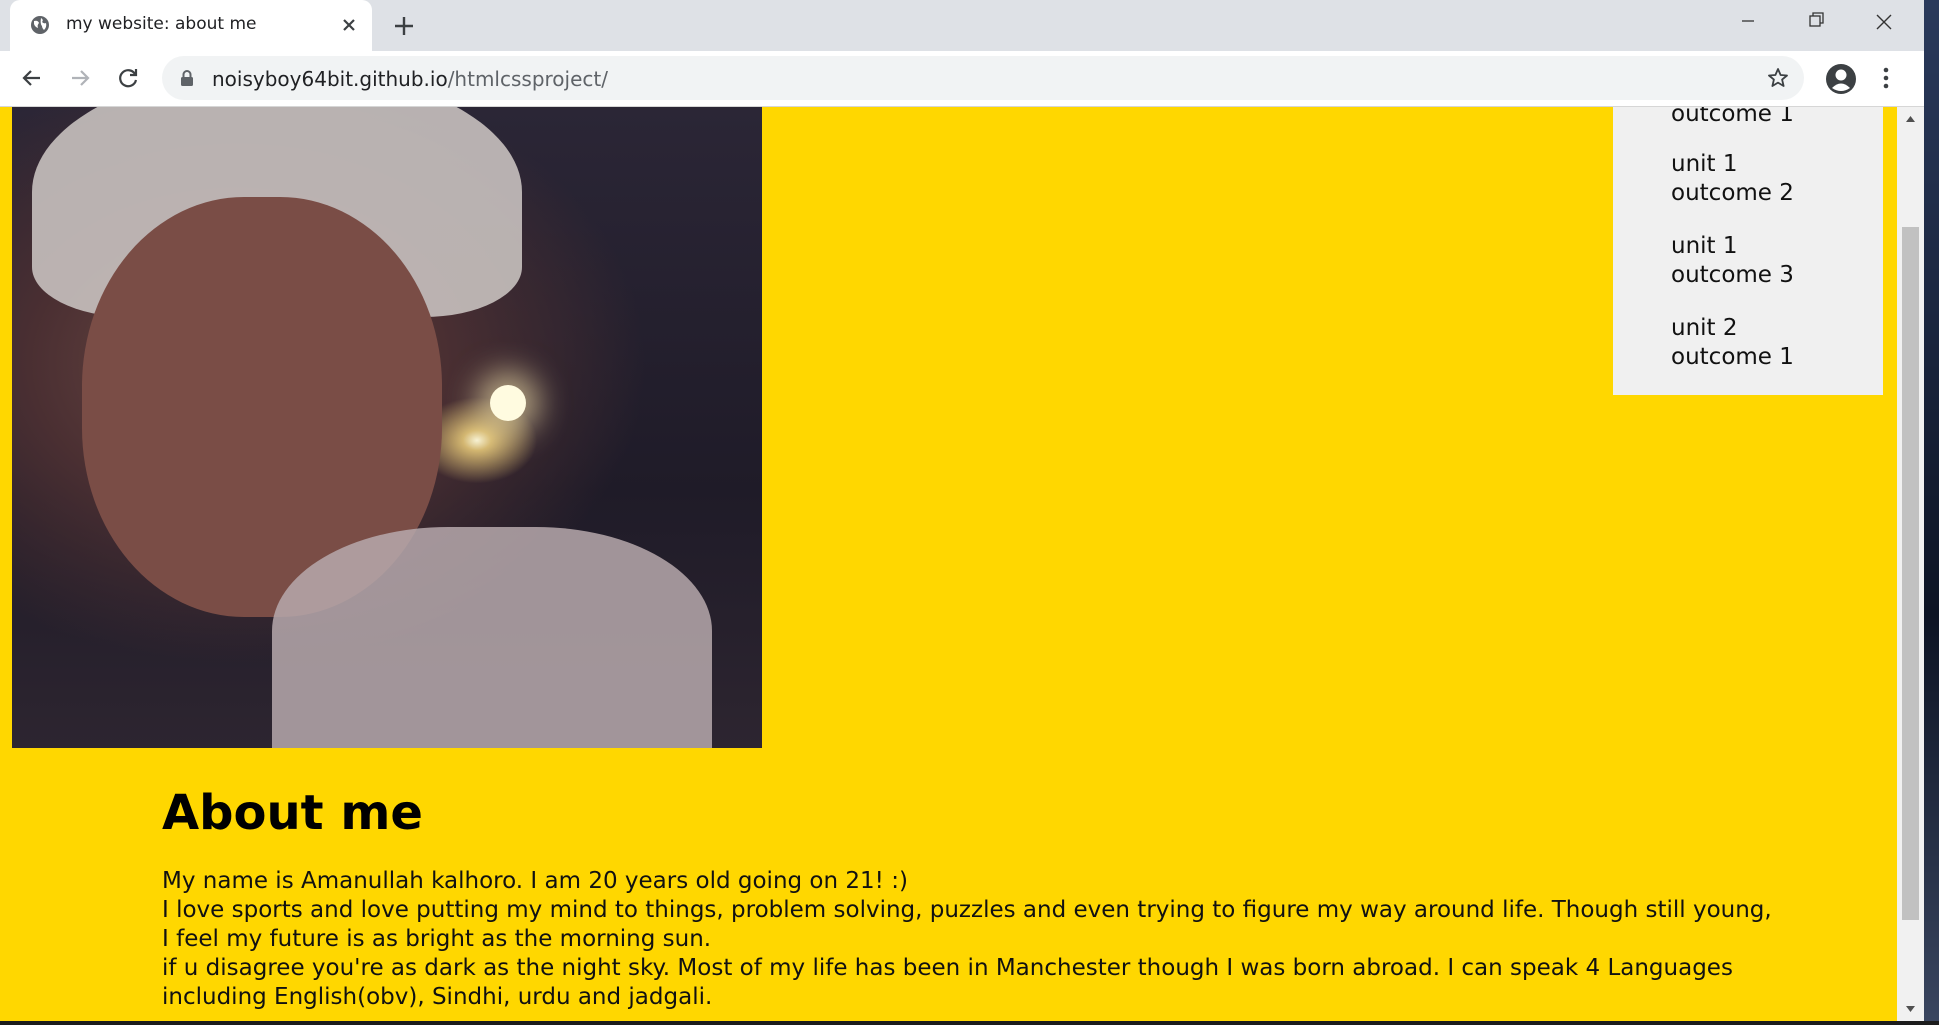 The image size is (1939, 1025). Describe the element at coordinates (1732, 193) in the screenshot. I see `nav-link-line: outcome 2` at that location.